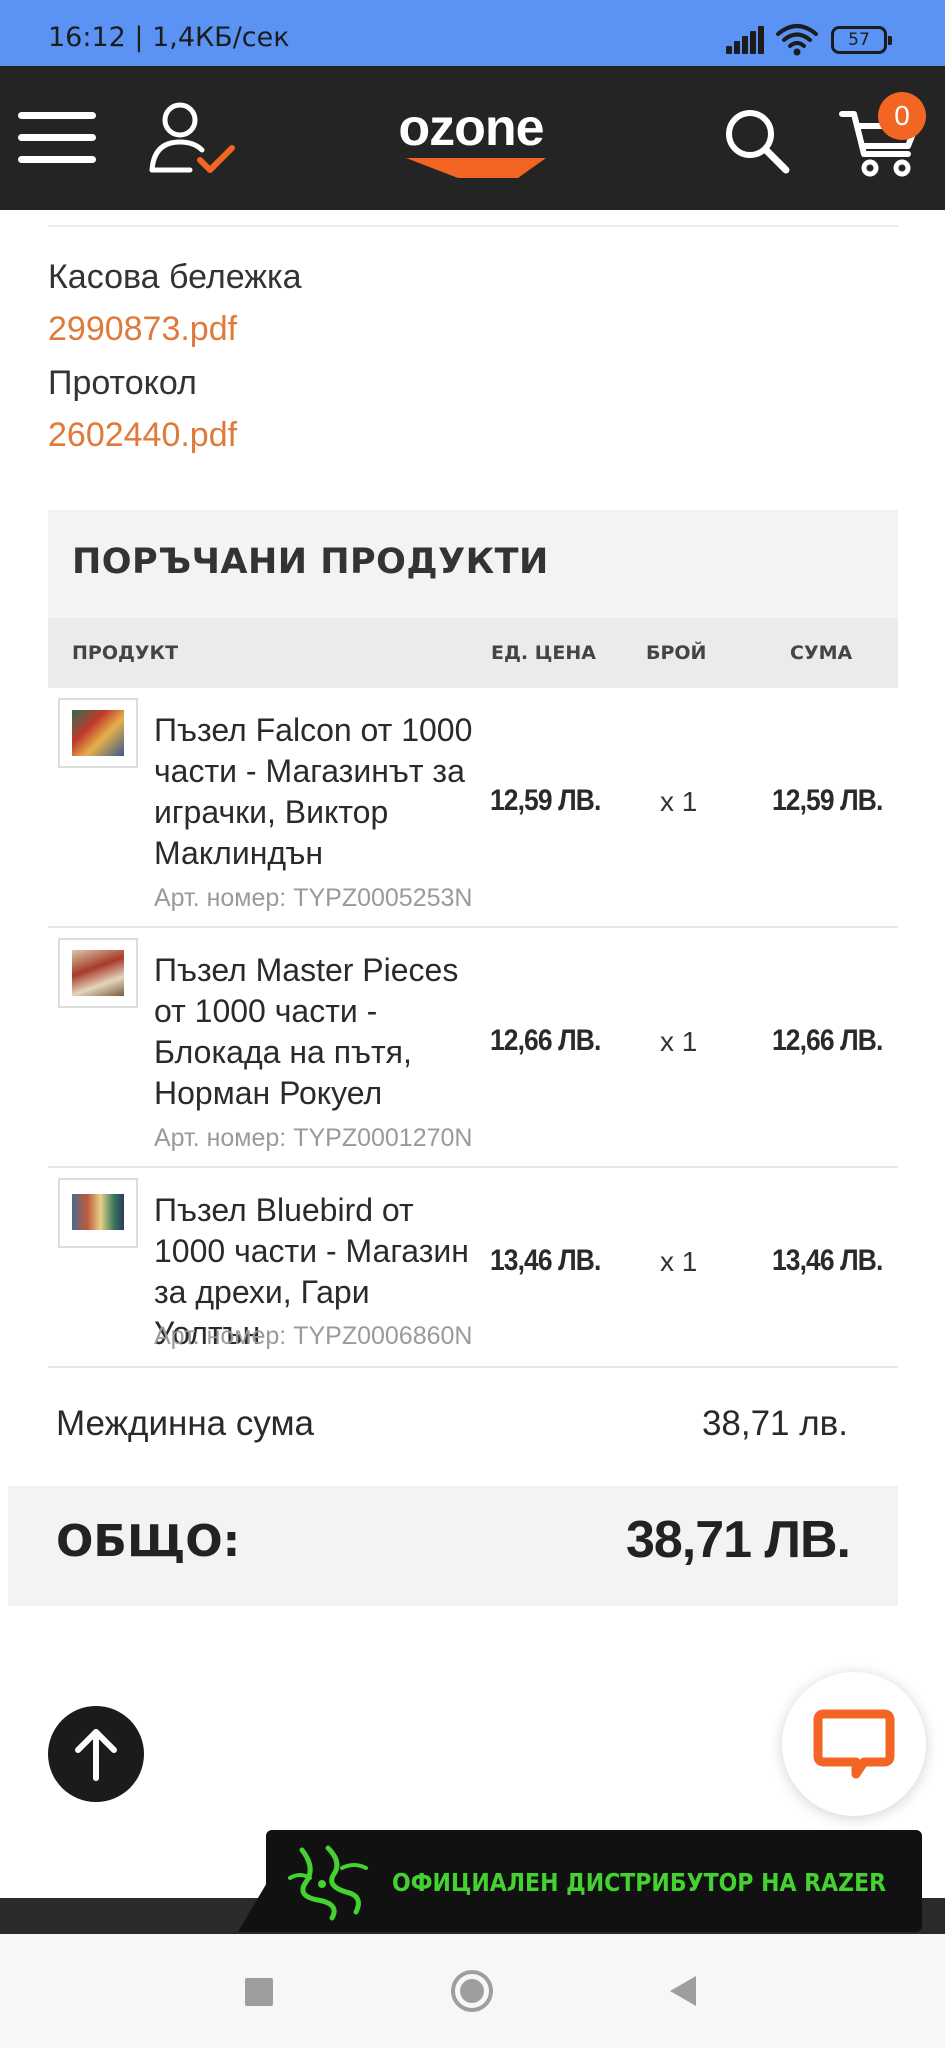 This screenshot has height=2048, width=945. I want to click on article-number: Арт. номер: TYPZ0001270N, so click(313, 1138).